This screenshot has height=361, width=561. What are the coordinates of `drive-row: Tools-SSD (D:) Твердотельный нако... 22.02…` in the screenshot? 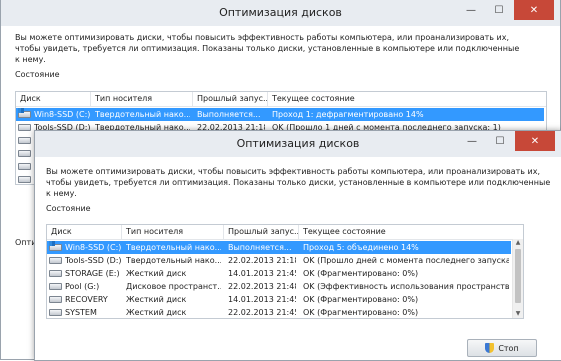 It's located at (279, 260).